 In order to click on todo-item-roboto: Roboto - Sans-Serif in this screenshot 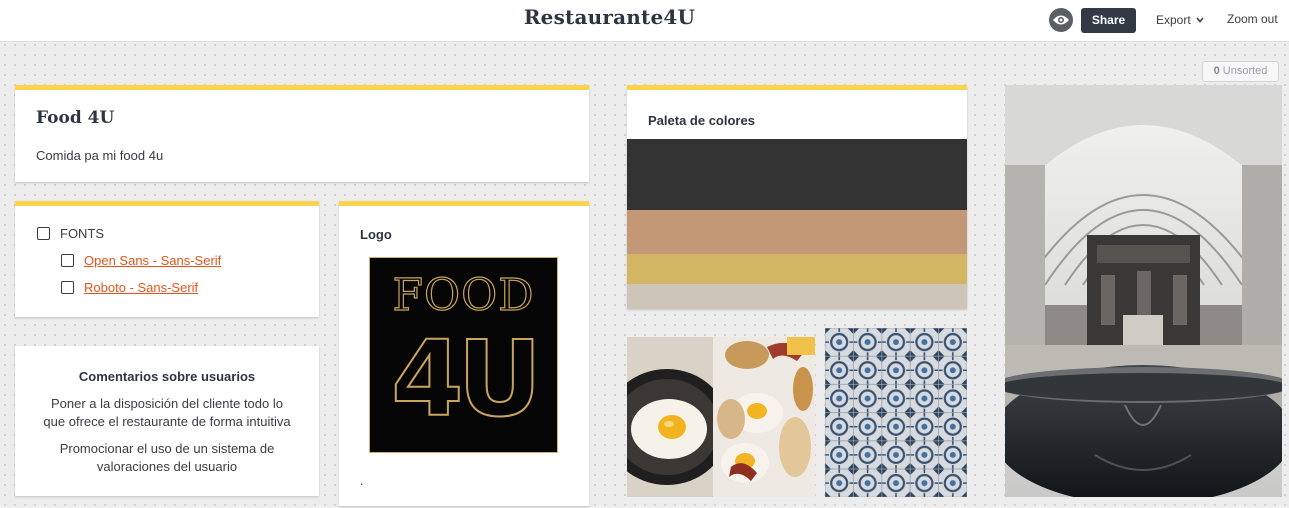, I will do `click(129, 287)`.